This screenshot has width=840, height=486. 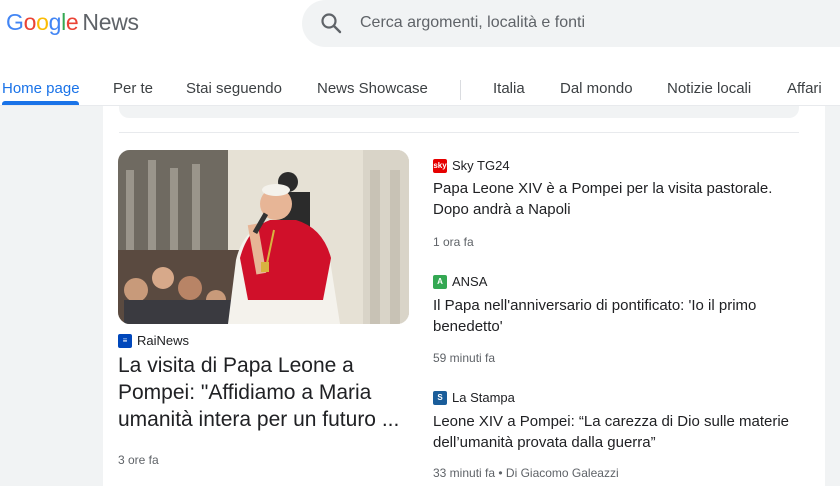 I want to click on search-bar: Cerca argomenti, località e fonti, so click(x=571, y=23).